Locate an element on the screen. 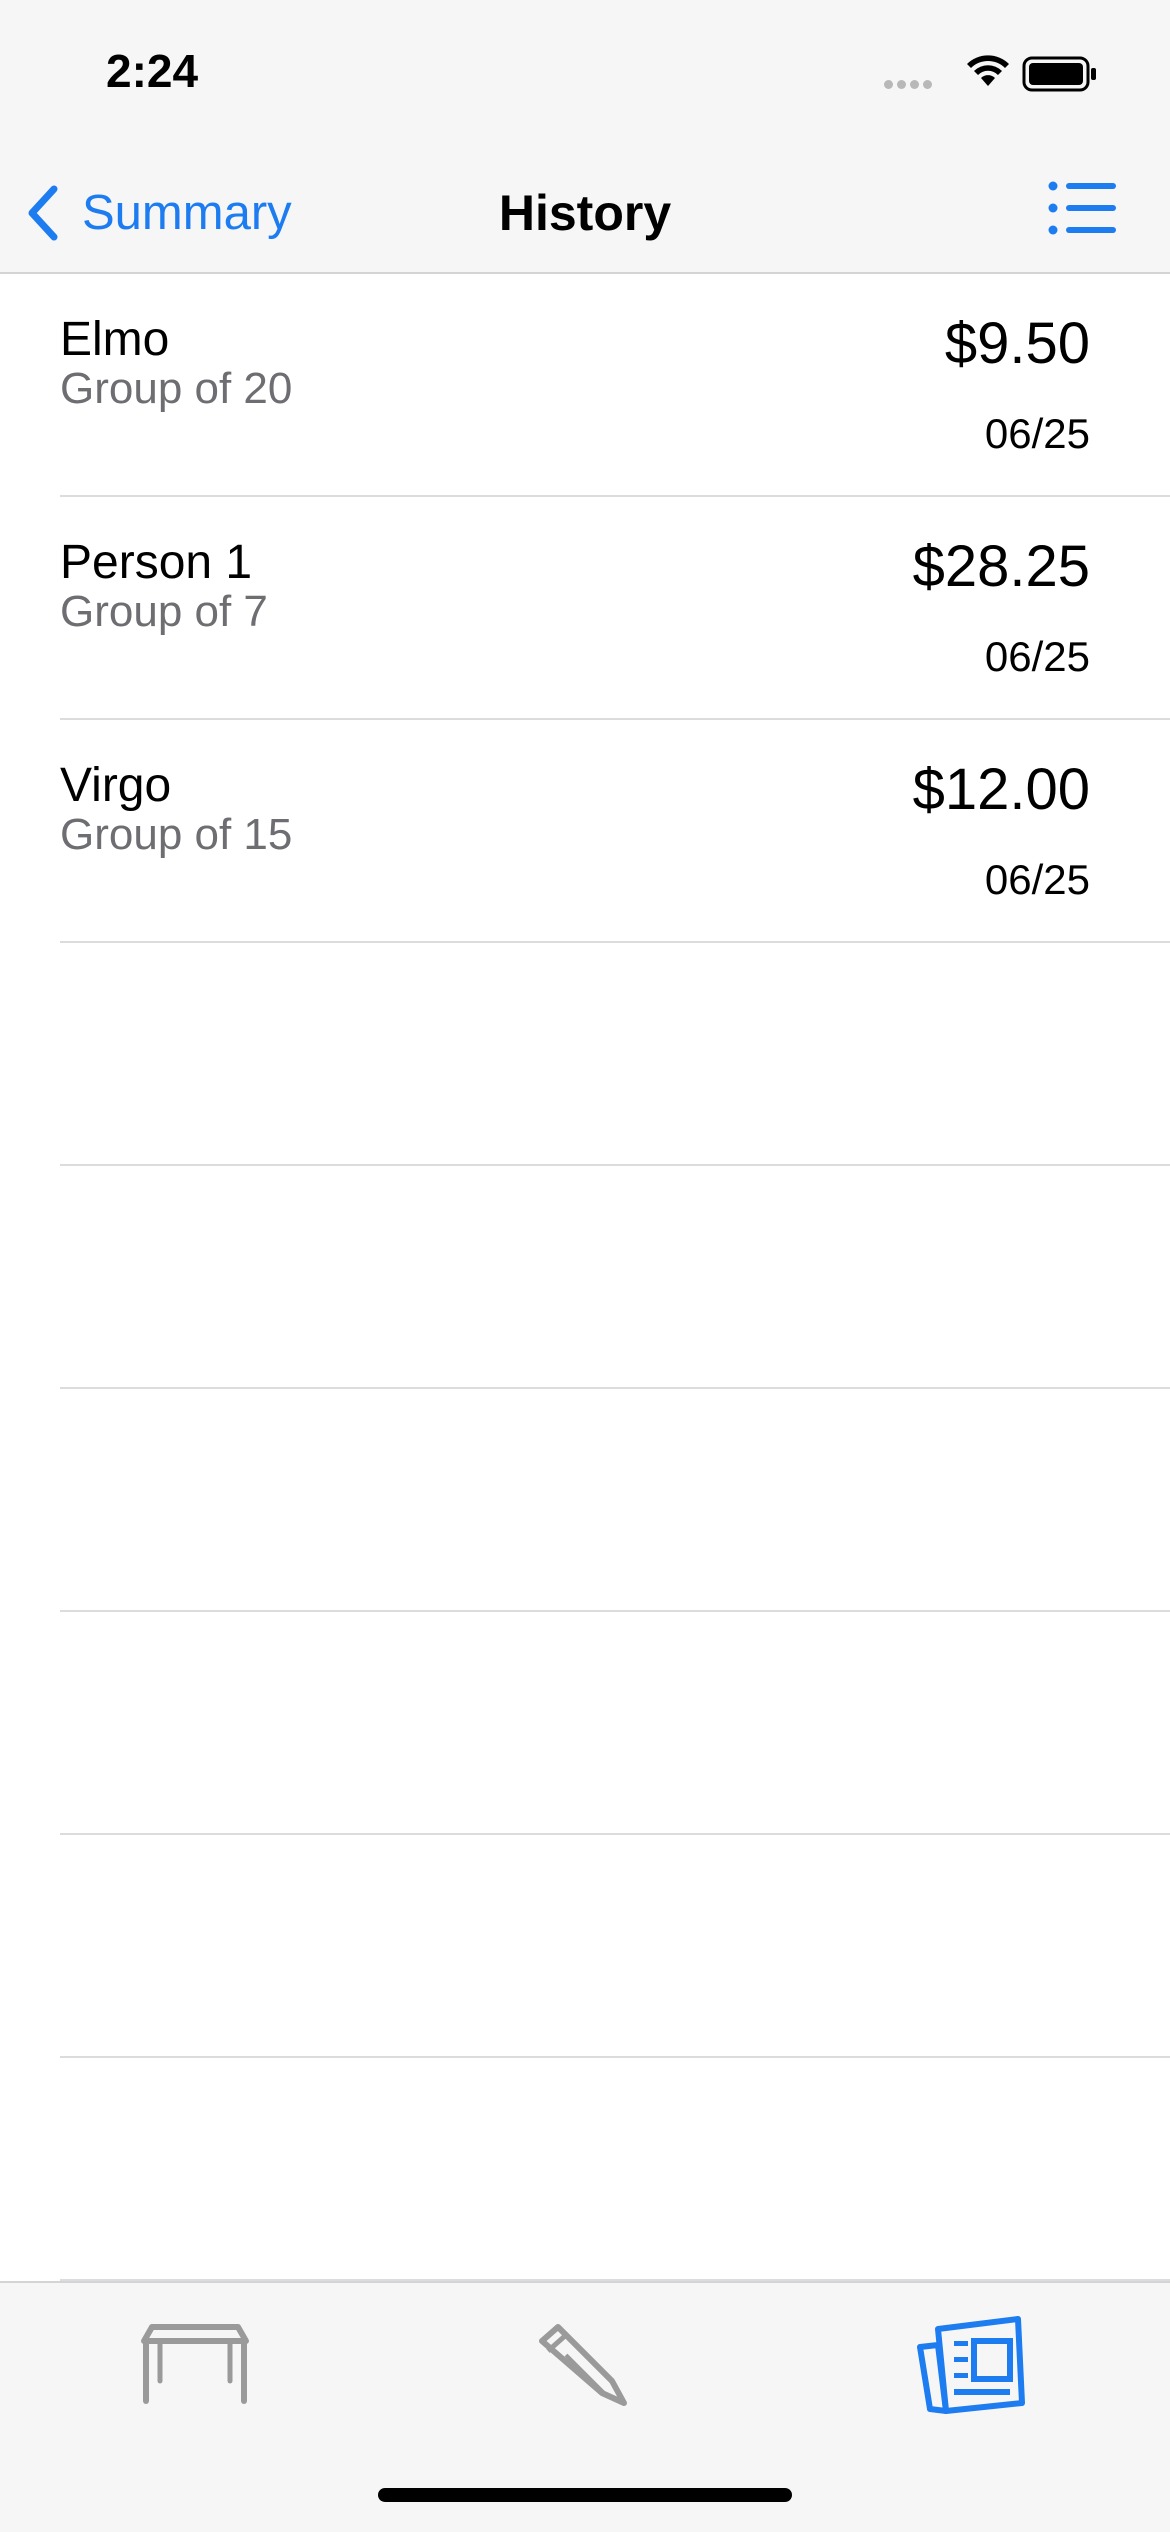 This screenshot has width=1170, height=2532. row-name: Virgo is located at coordinates (116, 785).